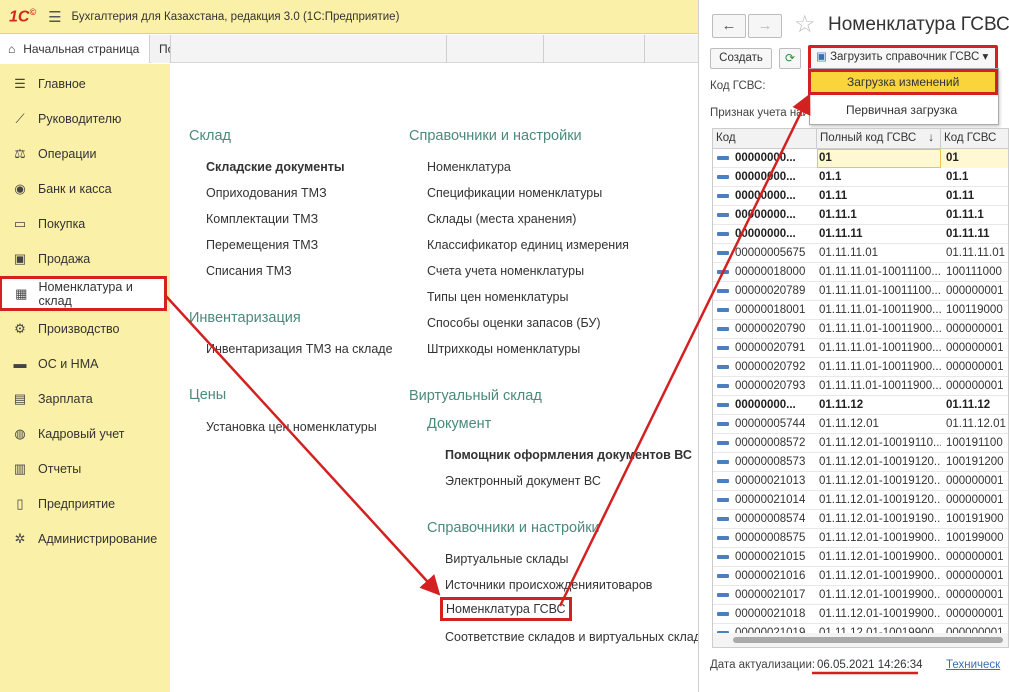  I want to click on sidebar-item: ▯ Предприятие, so click(85, 503).